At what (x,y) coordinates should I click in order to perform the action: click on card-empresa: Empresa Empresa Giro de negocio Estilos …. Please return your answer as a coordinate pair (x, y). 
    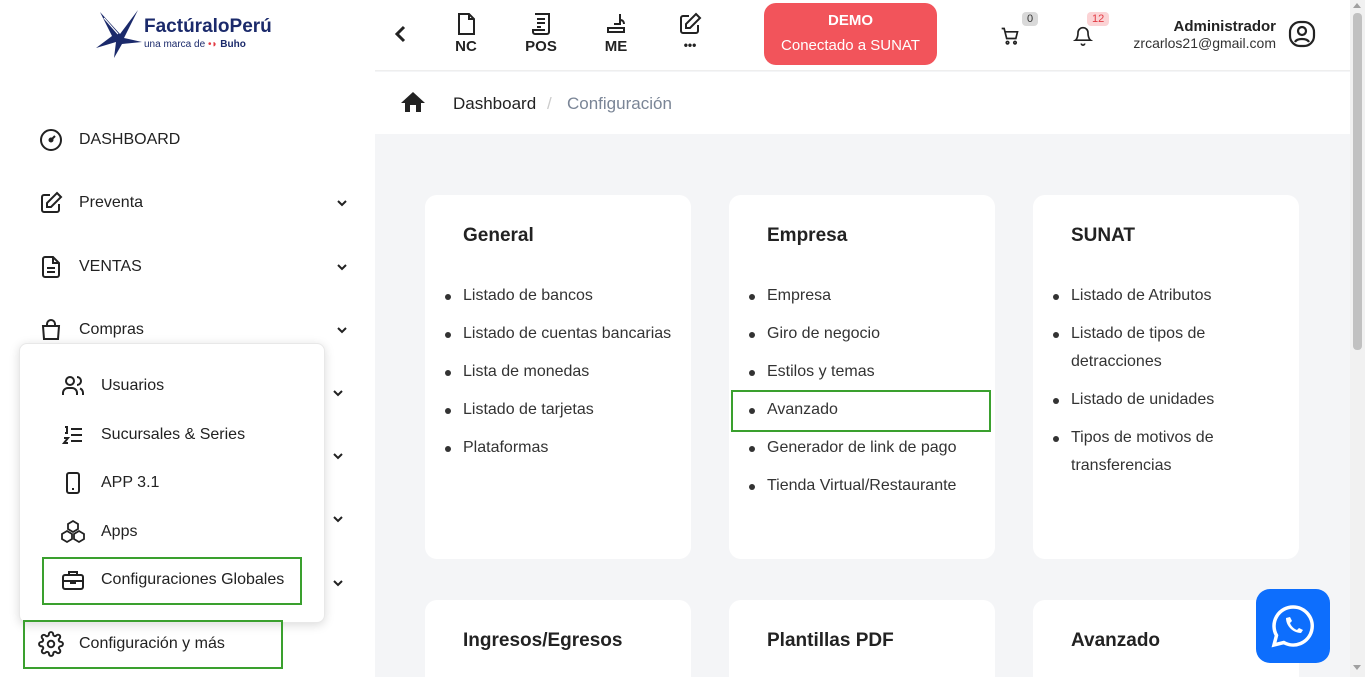
    Looking at the image, I should click on (862, 377).